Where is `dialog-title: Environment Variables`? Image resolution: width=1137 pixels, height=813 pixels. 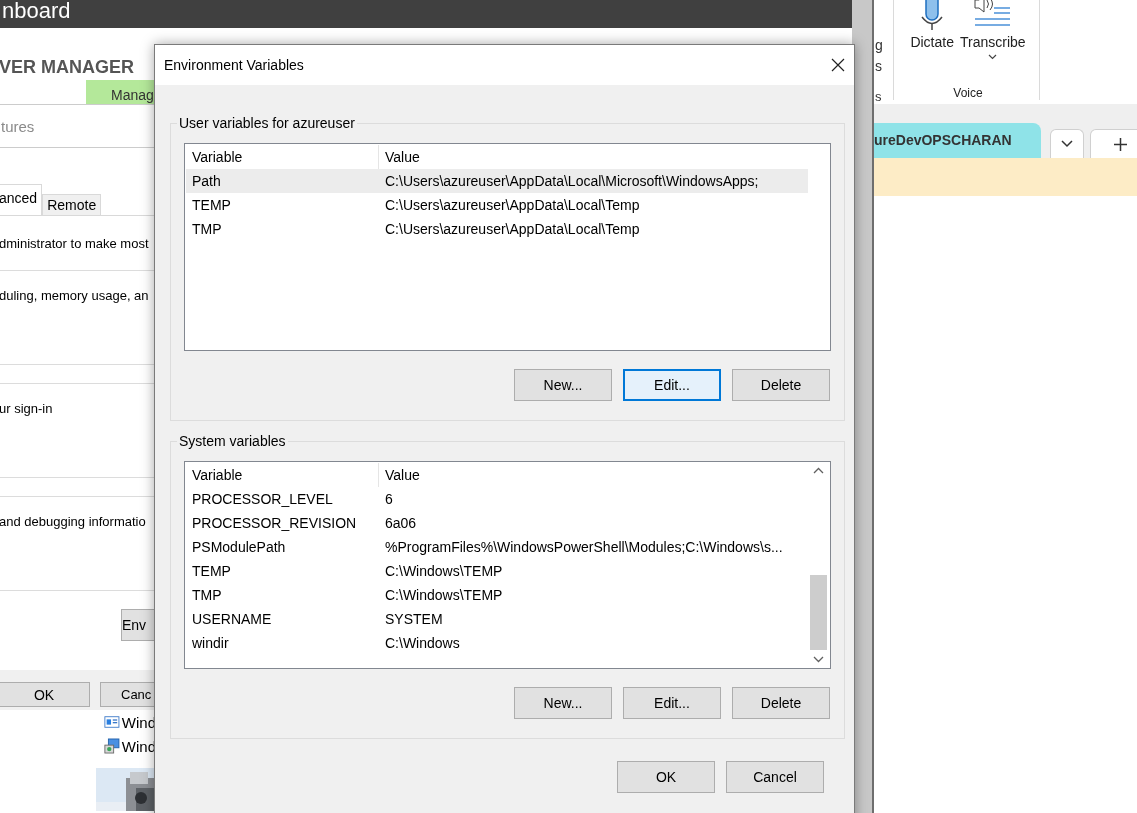
dialog-title: Environment Variables is located at coordinates (234, 65).